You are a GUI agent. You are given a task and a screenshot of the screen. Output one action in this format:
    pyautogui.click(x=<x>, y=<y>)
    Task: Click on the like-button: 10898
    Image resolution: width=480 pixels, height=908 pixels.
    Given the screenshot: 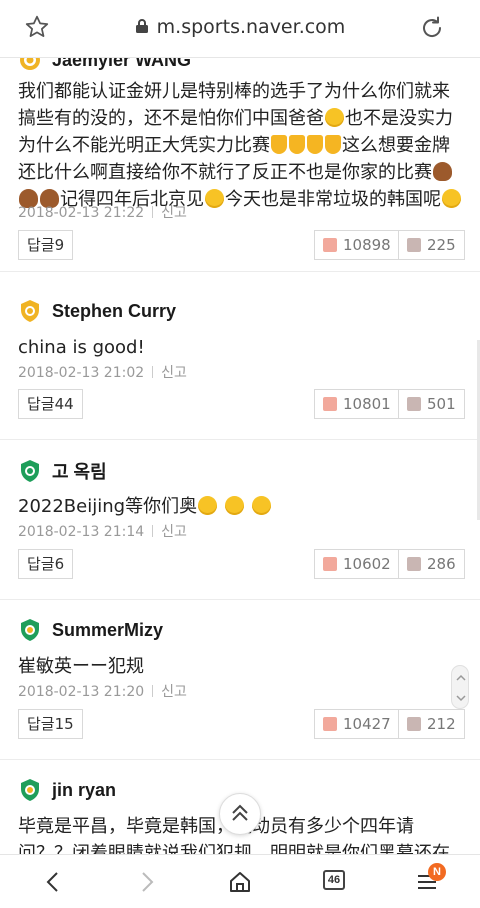 What is the action you would take?
    pyautogui.click(x=357, y=245)
    